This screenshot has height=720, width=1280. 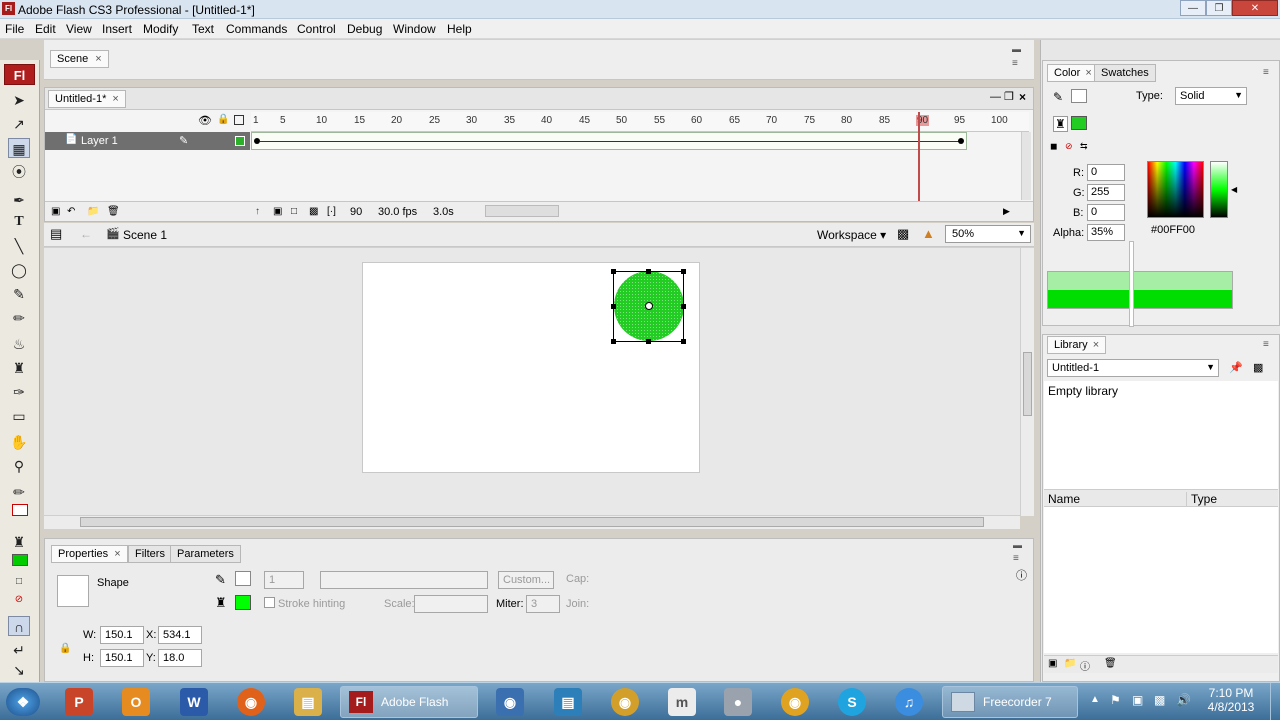 What do you see at coordinates (180, 635) in the screenshot?
I see `x-field: 534.1` at bounding box center [180, 635].